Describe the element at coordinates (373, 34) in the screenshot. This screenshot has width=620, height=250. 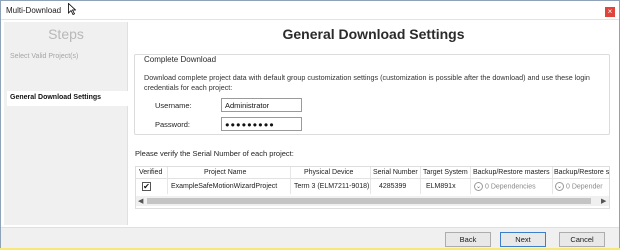
I see `page-title: General Download Settings` at that location.